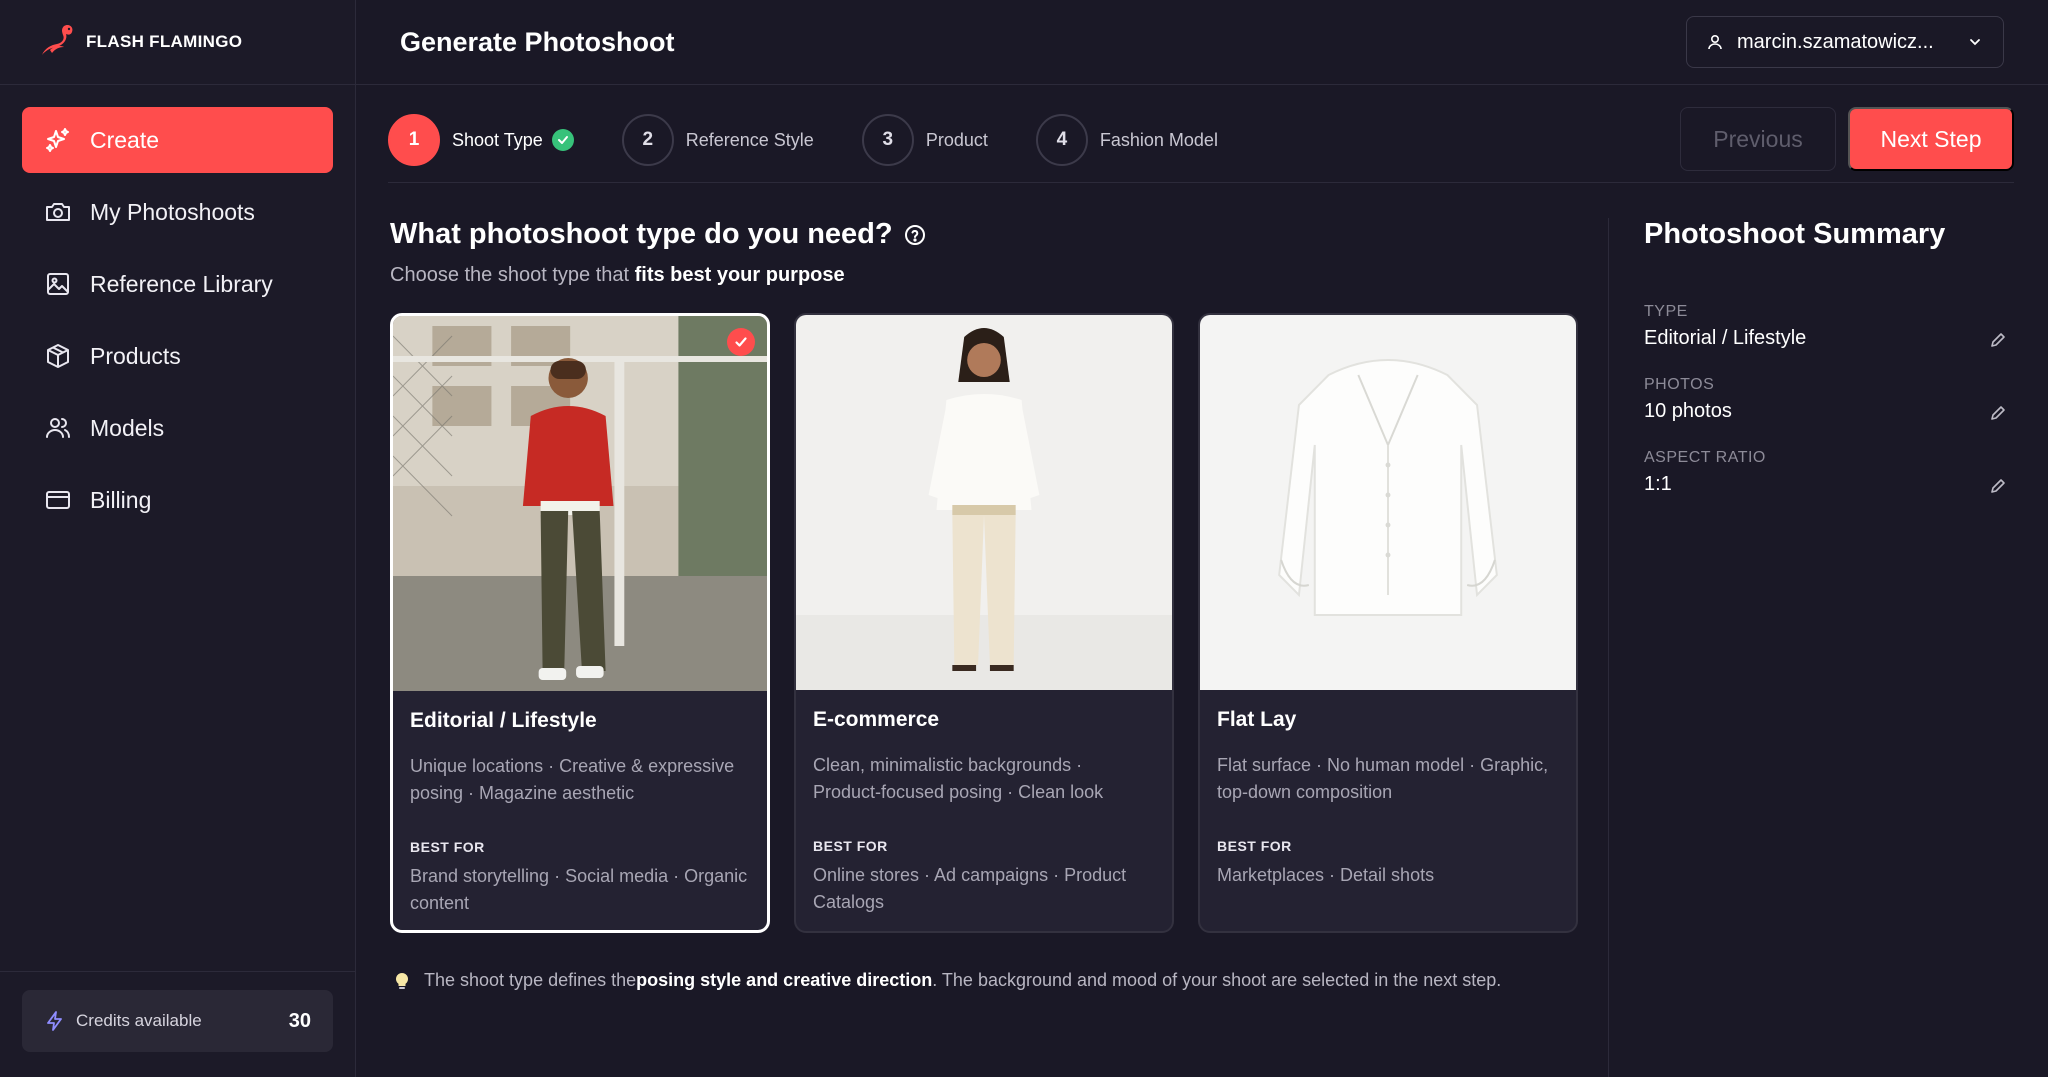 Image resolution: width=2048 pixels, height=1077 pixels. Describe the element at coordinates (1326, 875) in the screenshot. I see `best-for-text: Marketplaces · Detail shots` at that location.